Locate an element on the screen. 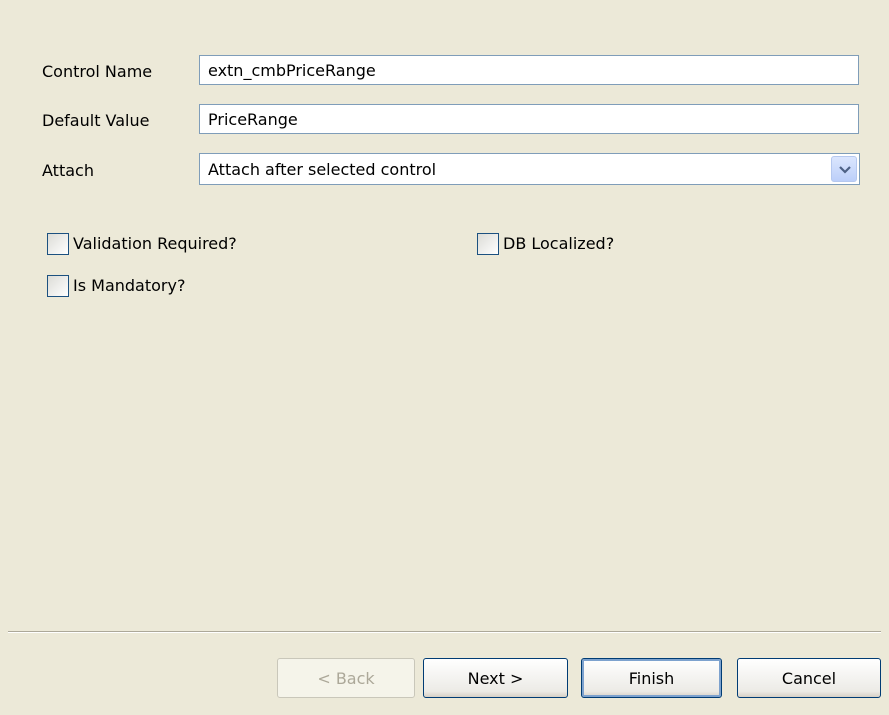  validation-required-box is located at coordinates (58, 244).